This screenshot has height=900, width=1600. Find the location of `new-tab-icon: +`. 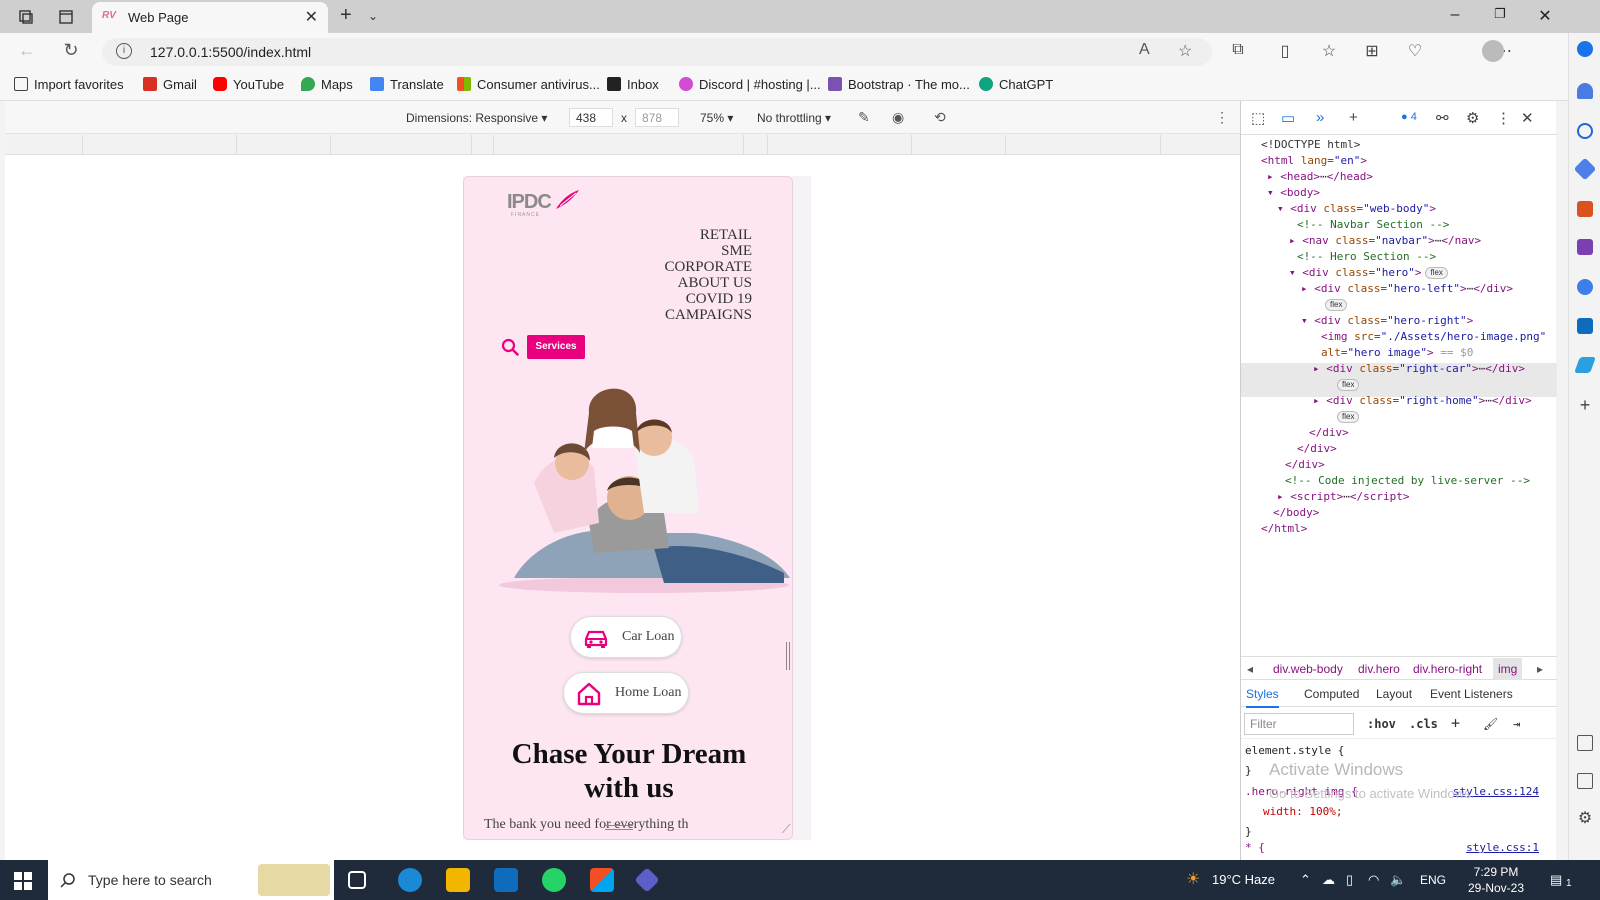

new-tab-icon: + is located at coordinates (346, 15).